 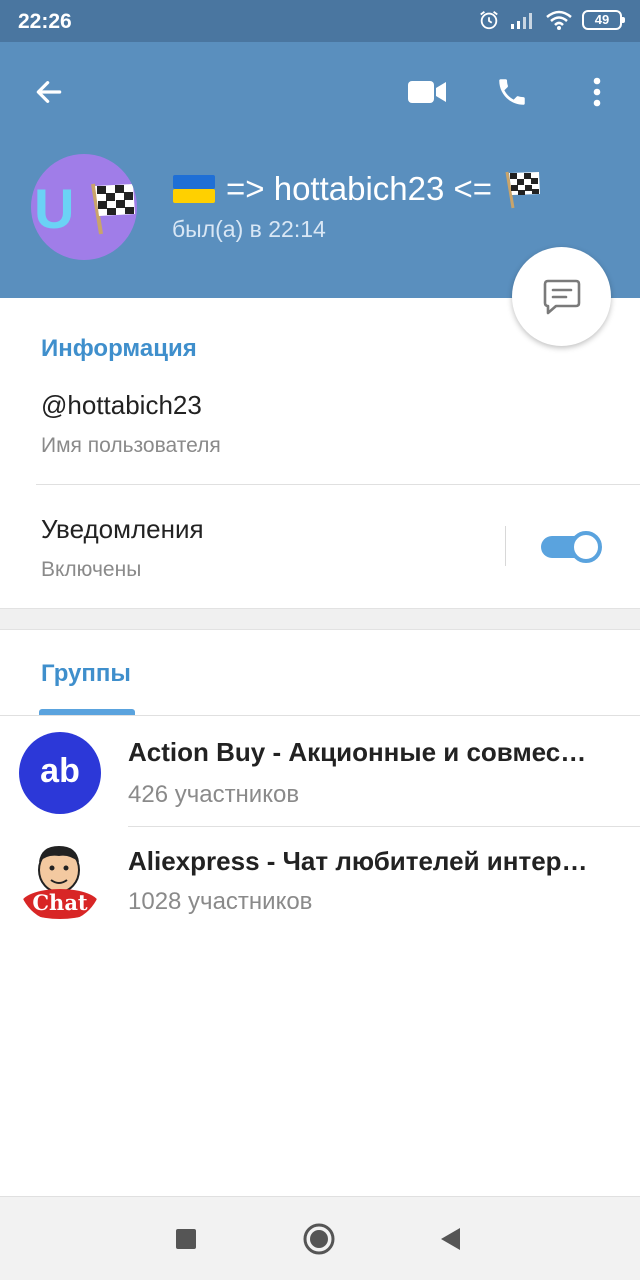 I want to click on circle-icon, so click(x=319, y=1239).